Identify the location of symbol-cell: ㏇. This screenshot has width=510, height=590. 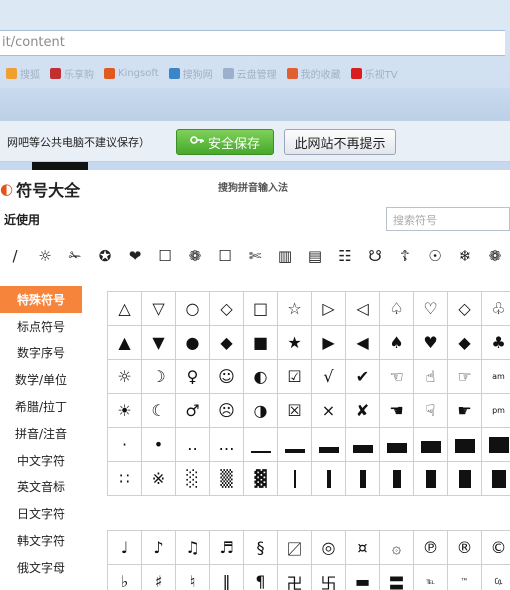
(496, 577).